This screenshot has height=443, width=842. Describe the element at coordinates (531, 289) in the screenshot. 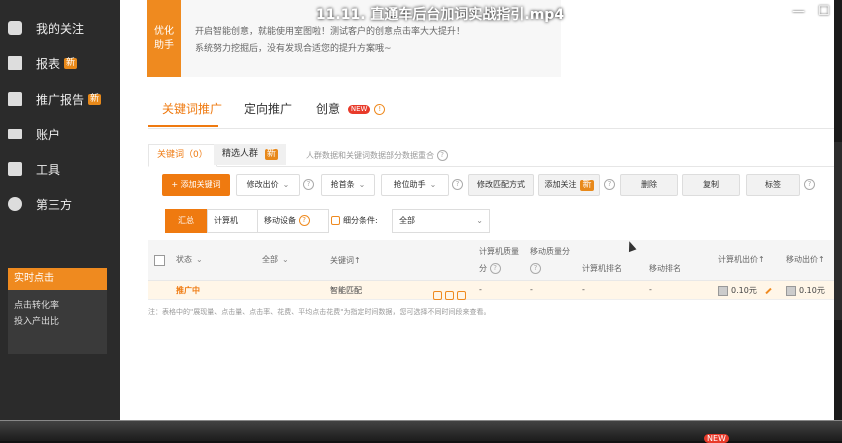

I see `row-mobile-quality: -` at that location.